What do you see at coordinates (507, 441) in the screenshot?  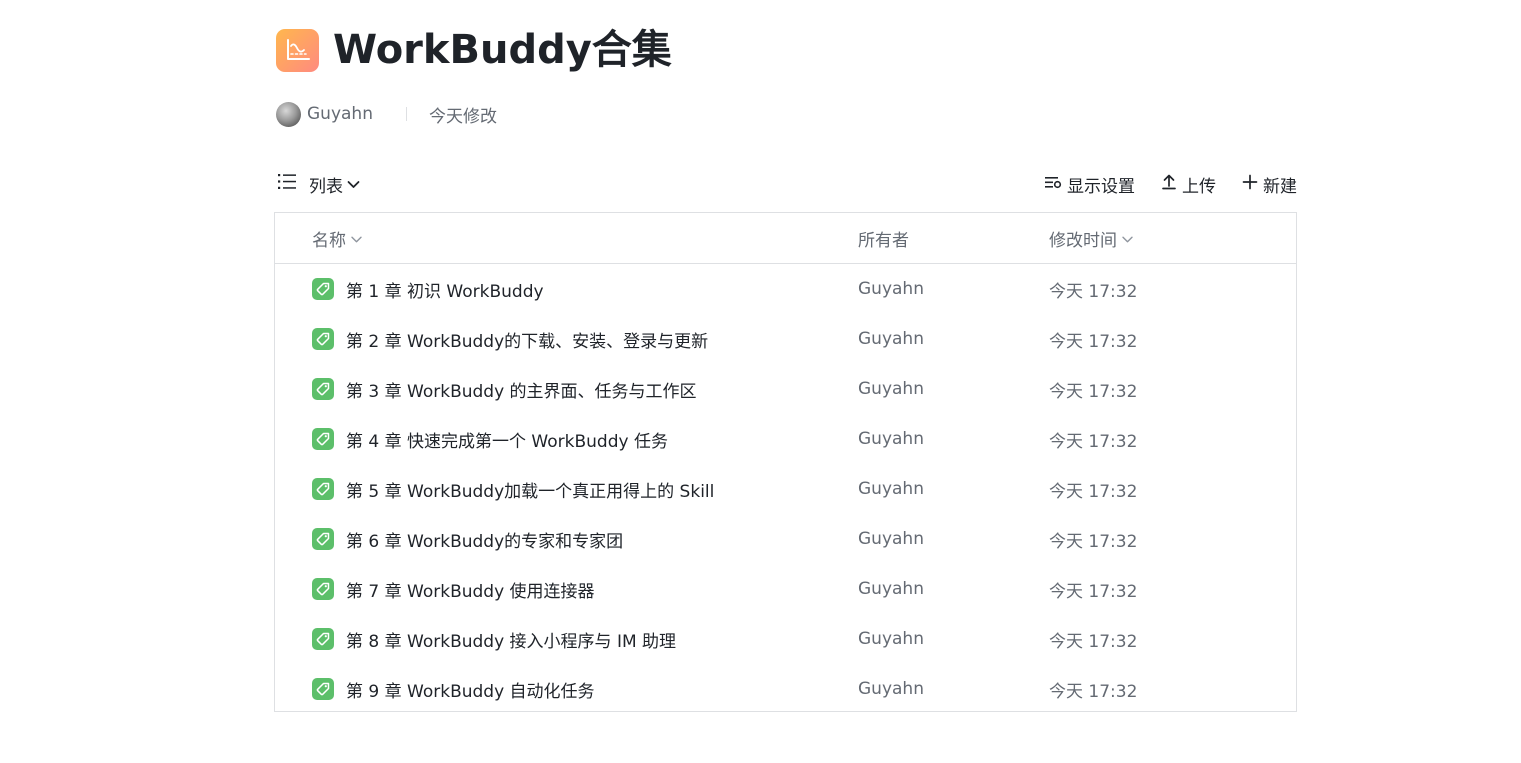 I see `row-name: 第 4 章 快速完成第一个 WorkBuddy 任务` at bounding box center [507, 441].